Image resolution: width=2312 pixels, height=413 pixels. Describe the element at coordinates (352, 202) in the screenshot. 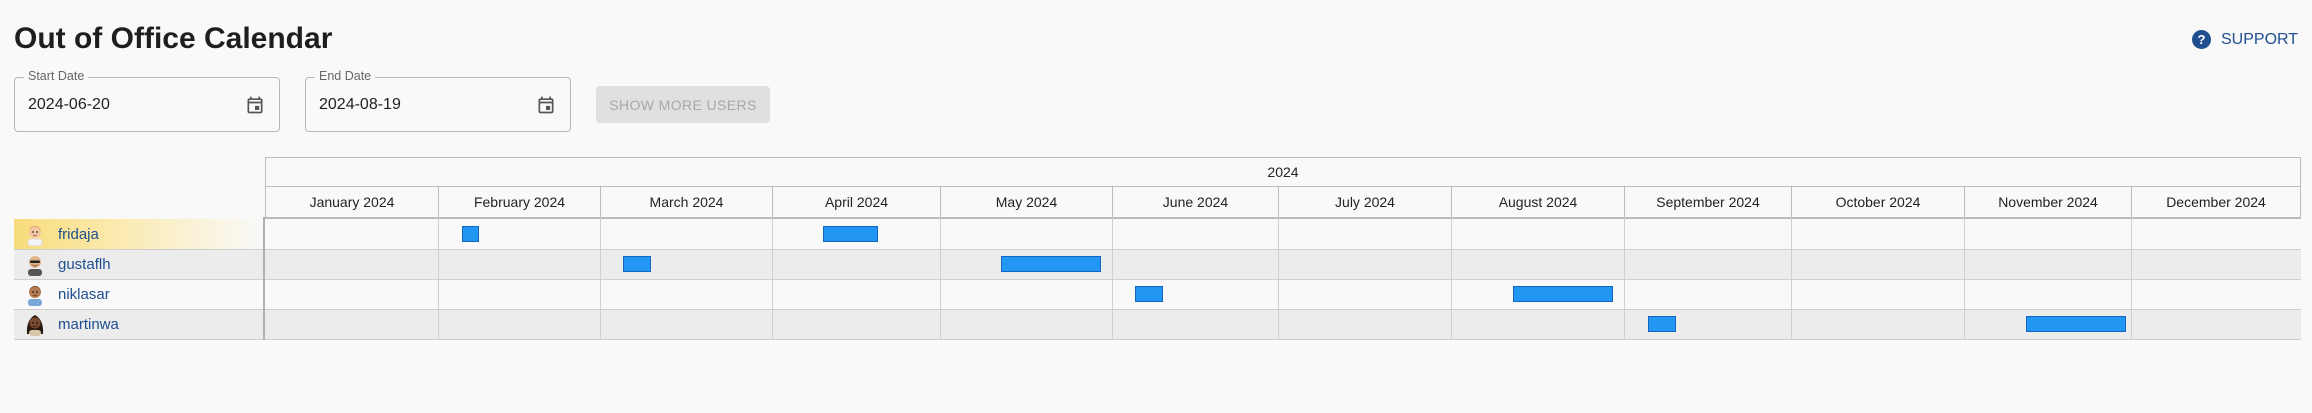

I see `month-header-jan: January 2024` at that location.